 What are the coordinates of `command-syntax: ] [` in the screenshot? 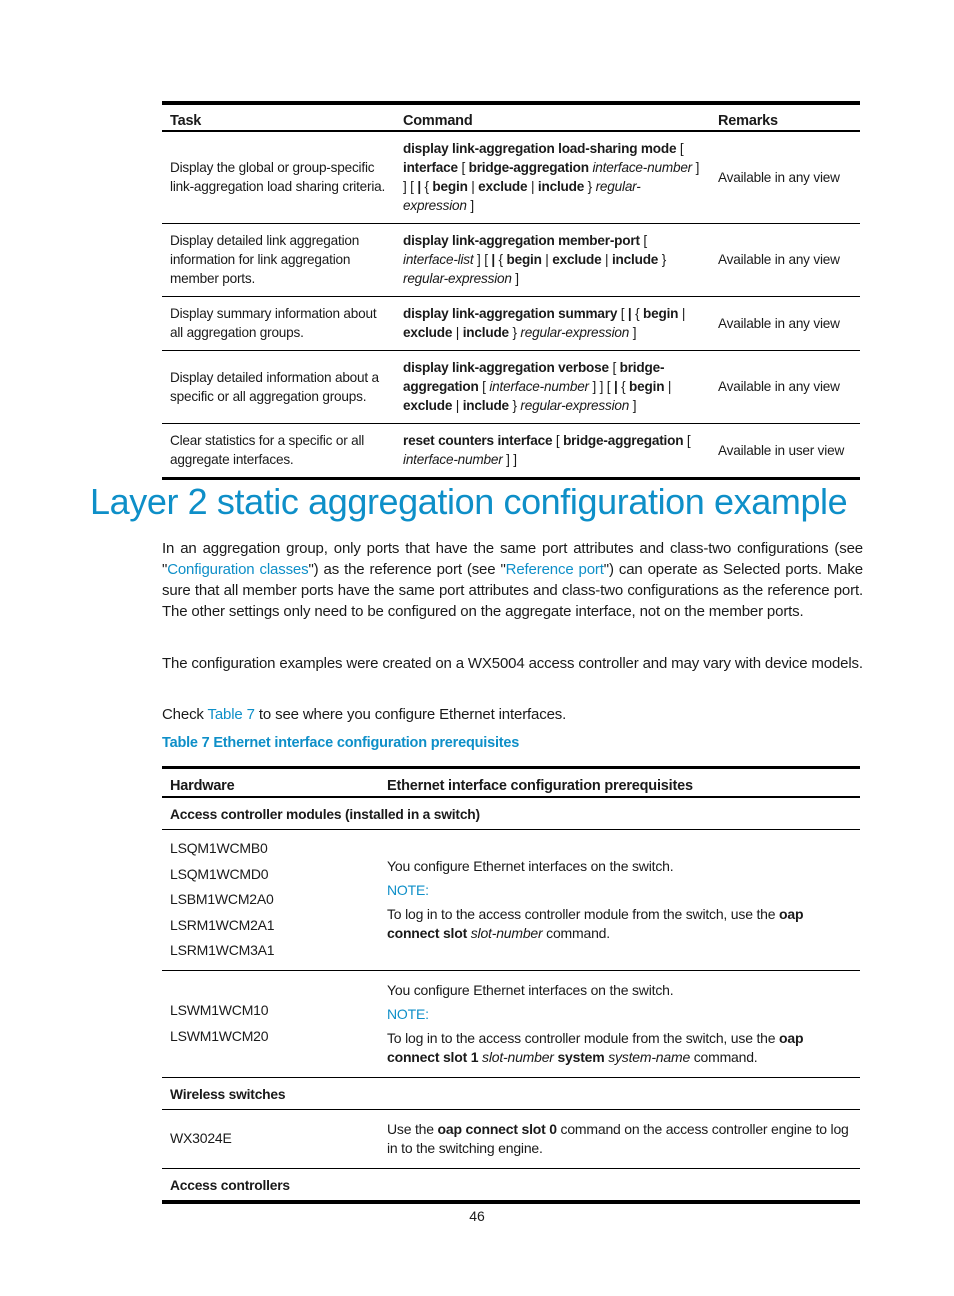 It's located at (482, 259).